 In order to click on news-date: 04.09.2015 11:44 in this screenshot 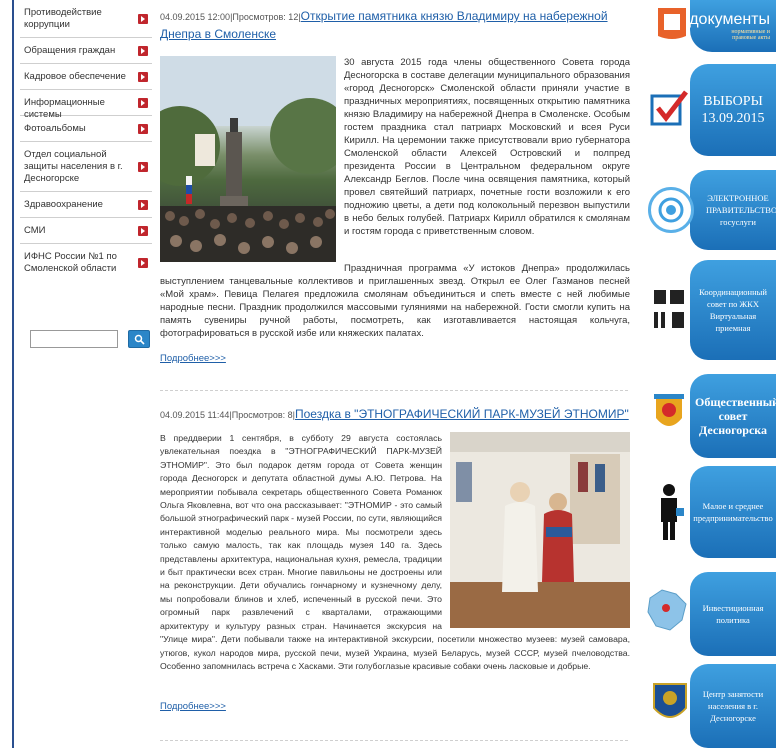, I will do `click(195, 415)`.